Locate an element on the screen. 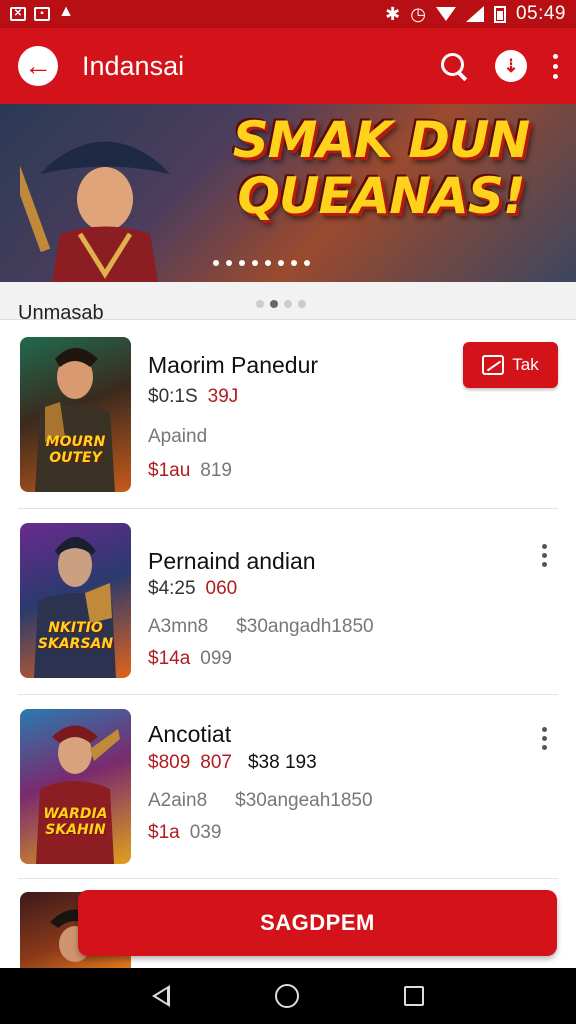 The width and height of the screenshot is (576, 1024). banner-title-line2: QUEANAS! is located at coordinates (381, 196).